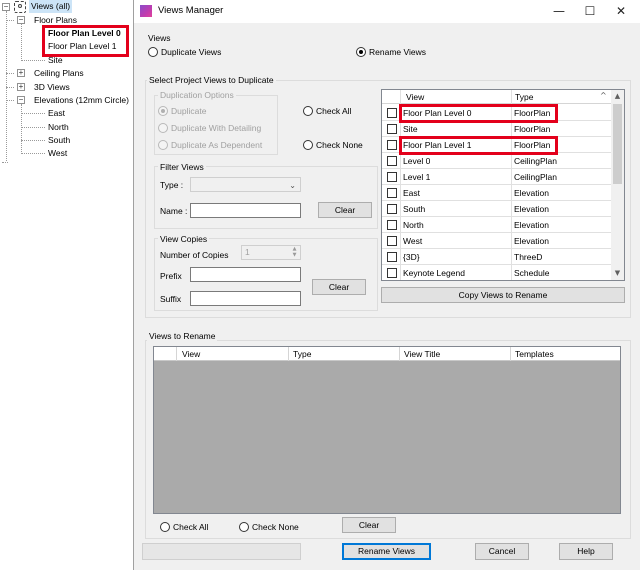 This screenshot has height=570, width=640. I want to click on scroll-up-icon: ▲, so click(617, 96).